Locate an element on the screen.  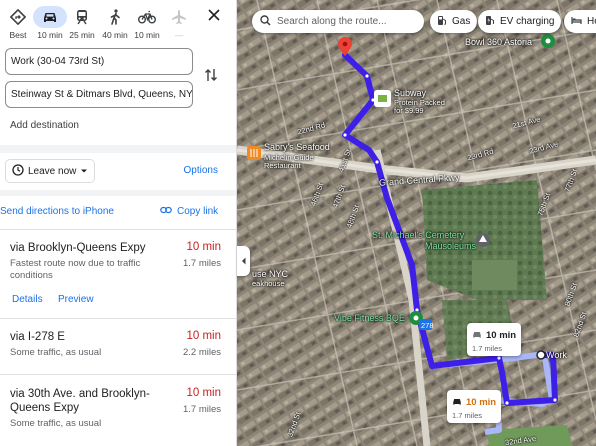
add-destination-link: Add destination is located at coordinates (44, 125).